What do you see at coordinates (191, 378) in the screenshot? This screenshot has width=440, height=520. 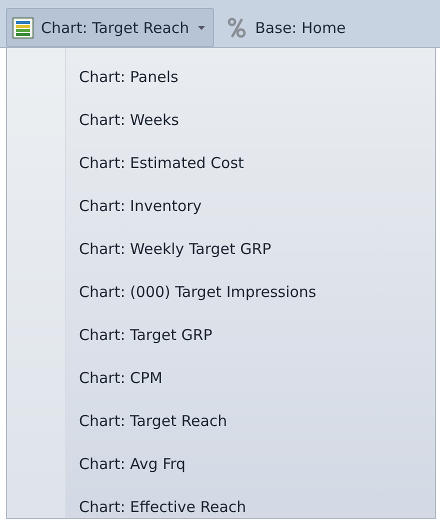 I see `menu-item: Chart: CPM` at bounding box center [191, 378].